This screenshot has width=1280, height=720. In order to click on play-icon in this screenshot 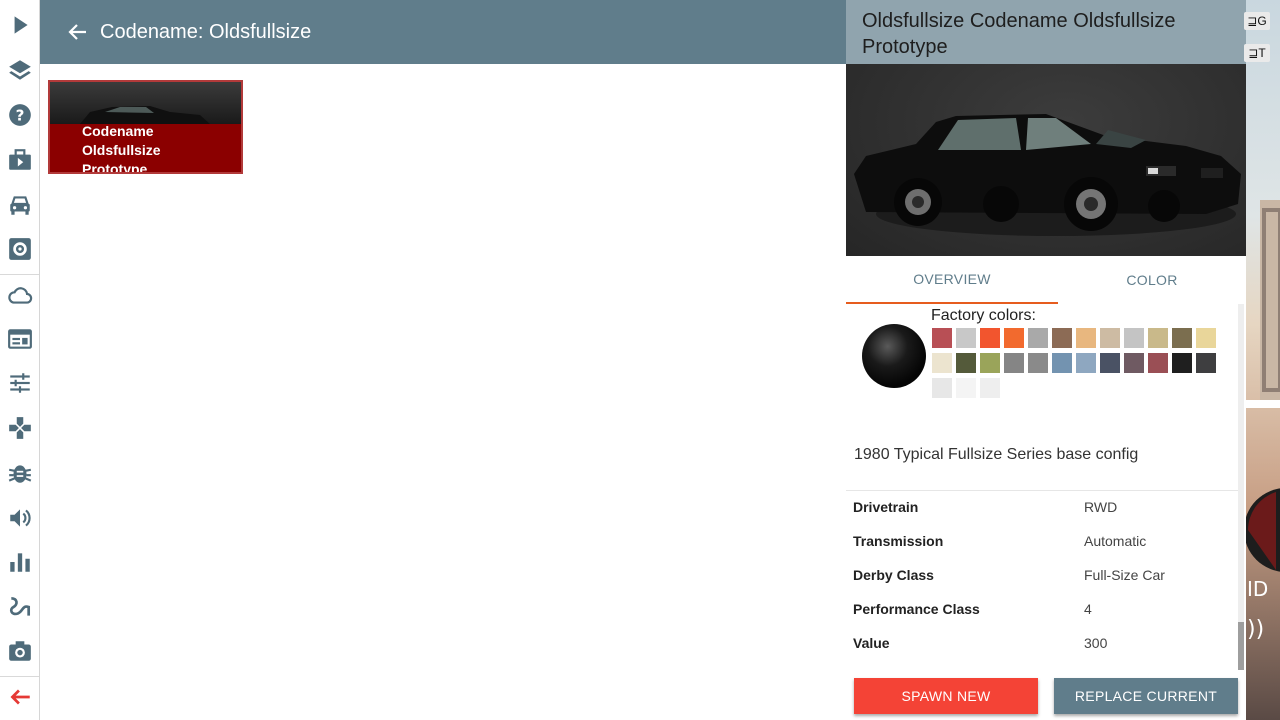, I will do `click(21, 25)`.